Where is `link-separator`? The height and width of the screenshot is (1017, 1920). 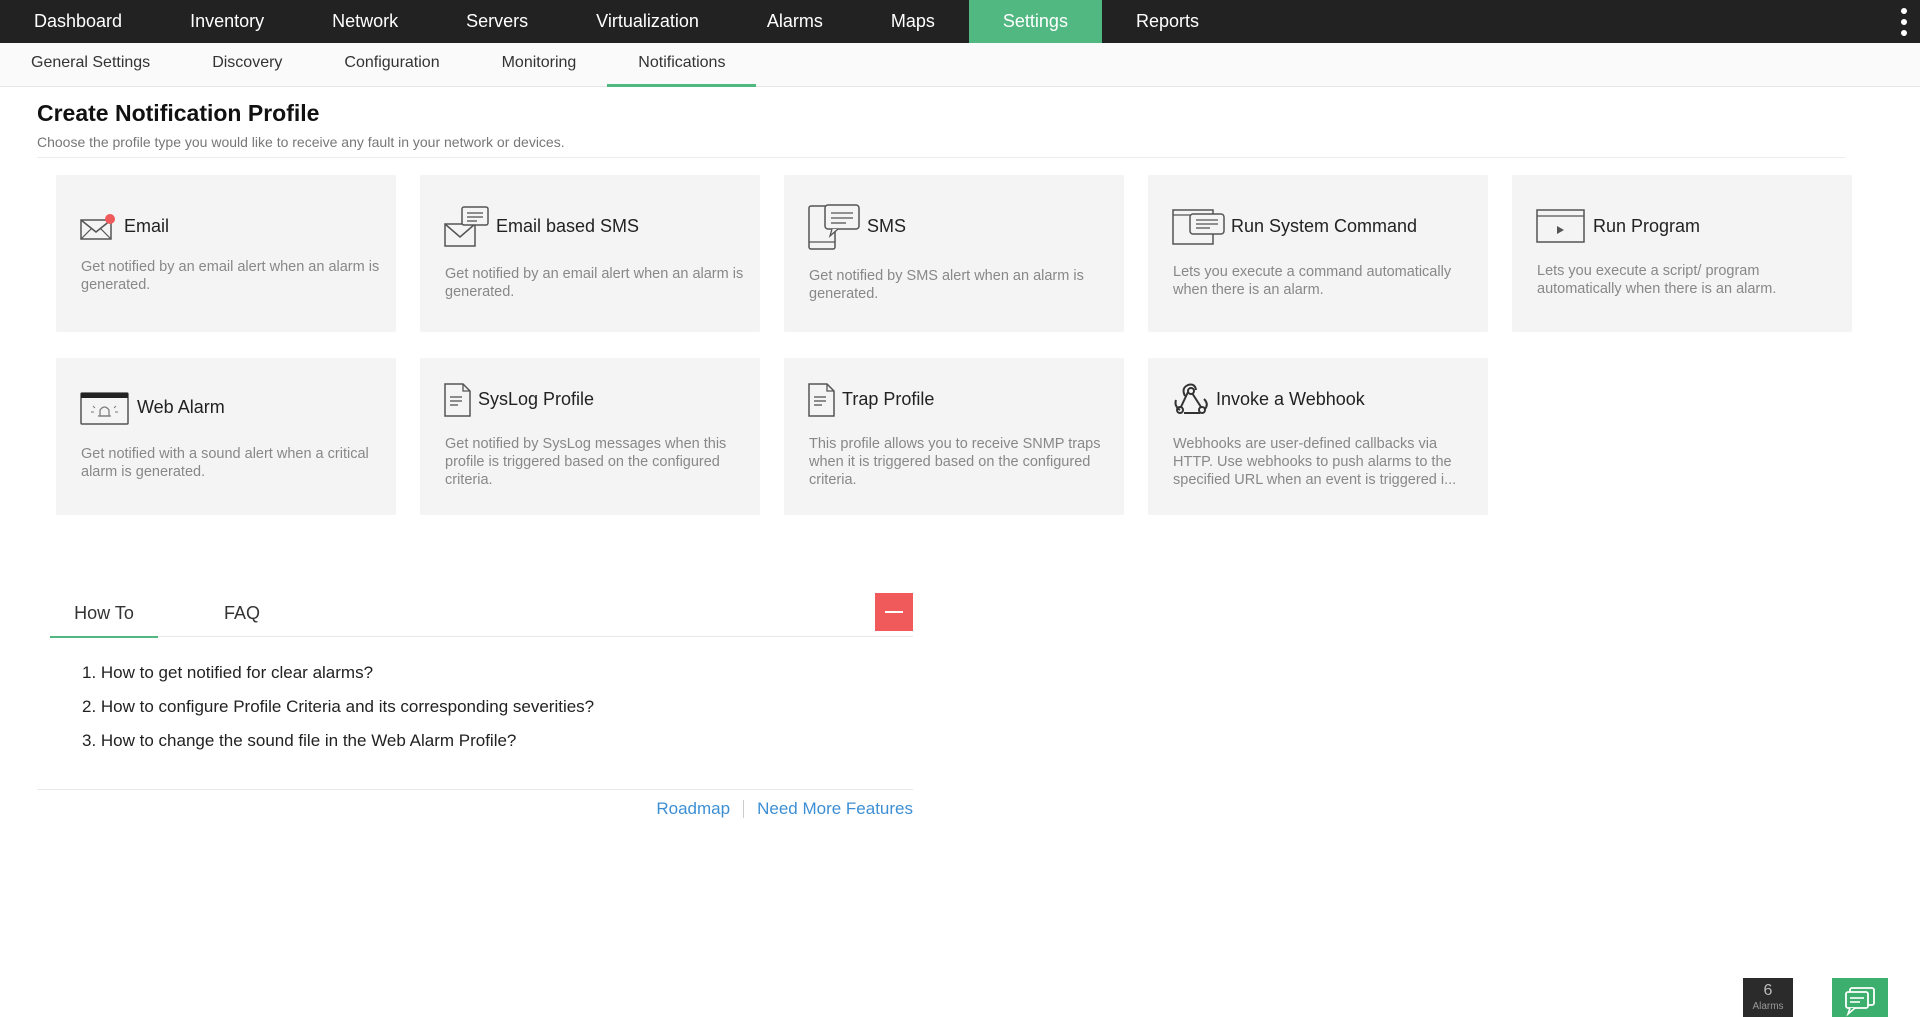
link-separator is located at coordinates (744, 809).